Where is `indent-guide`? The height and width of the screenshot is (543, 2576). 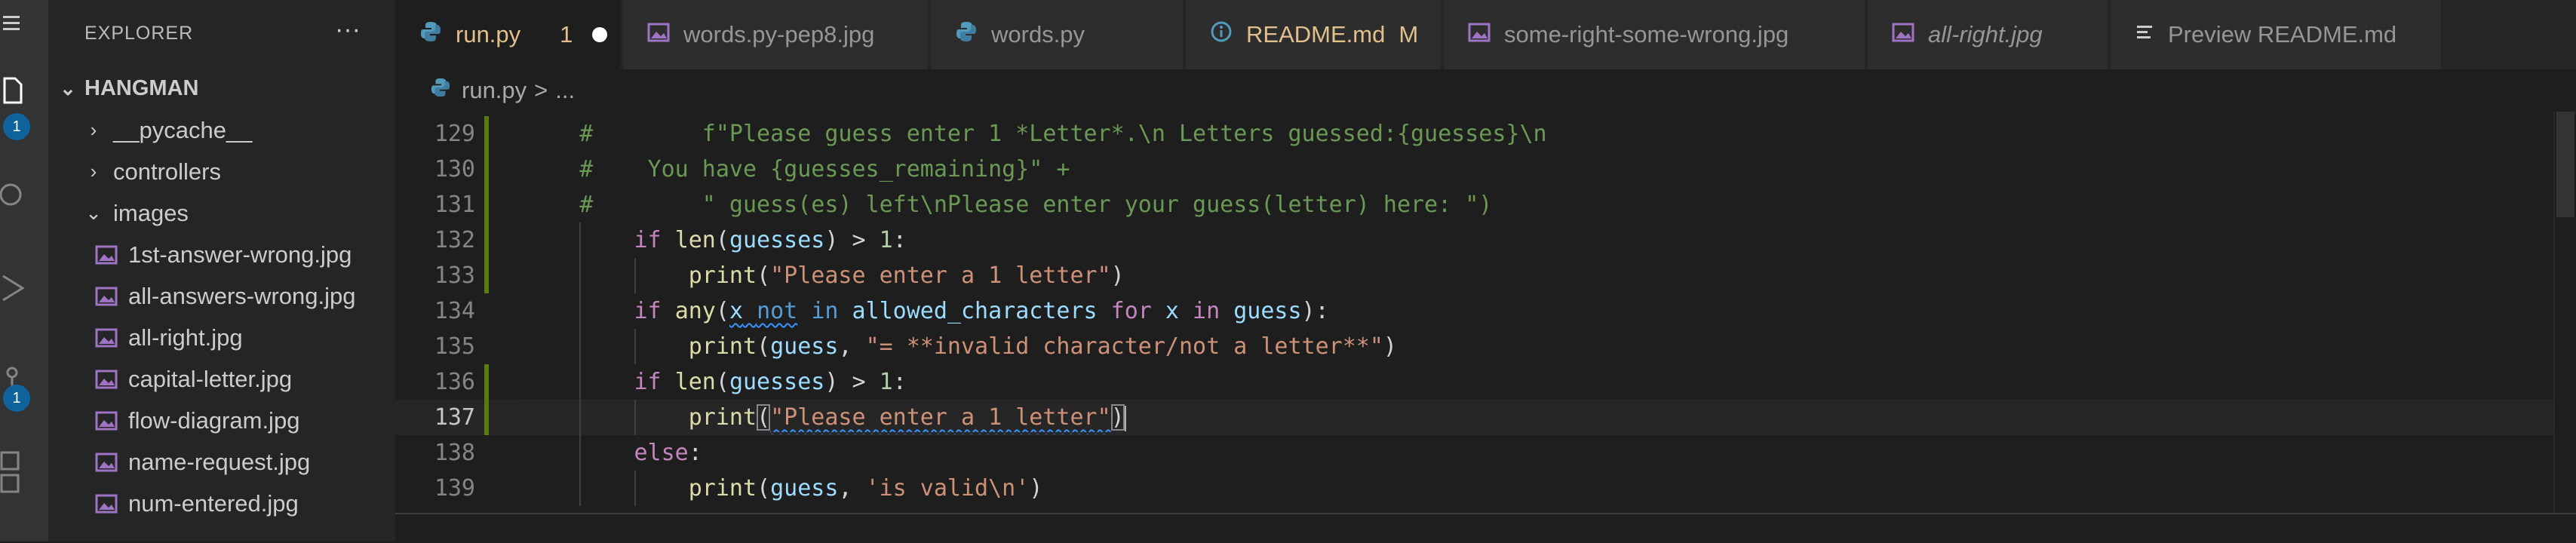
indent-guide is located at coordinates (635, 346).